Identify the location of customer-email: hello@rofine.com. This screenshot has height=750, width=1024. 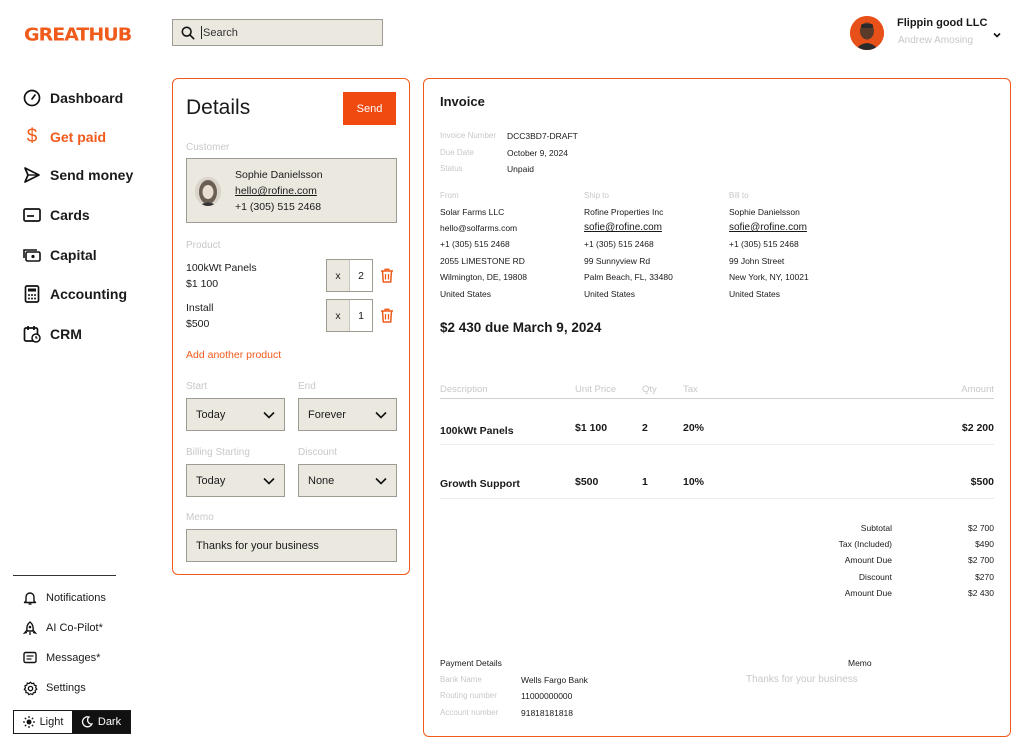
(276, 191).